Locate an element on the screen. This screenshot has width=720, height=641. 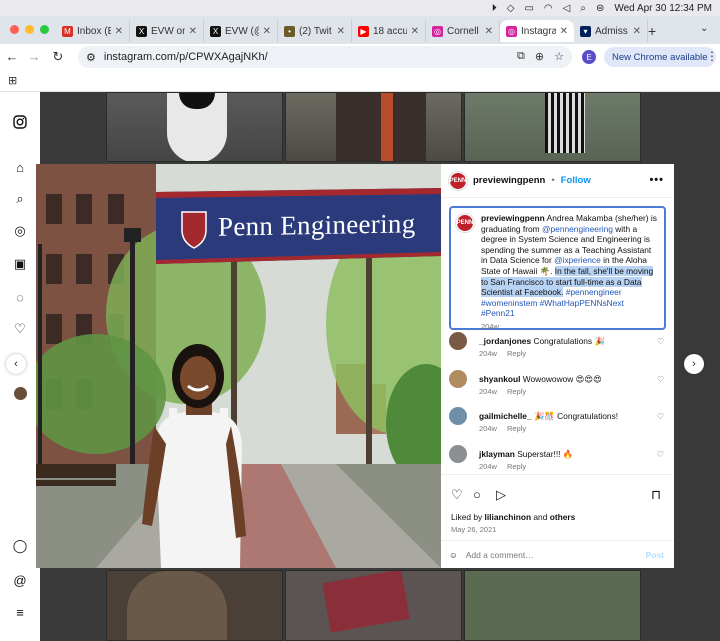
reload-button: ↻ is located at coordinates (58, 57).